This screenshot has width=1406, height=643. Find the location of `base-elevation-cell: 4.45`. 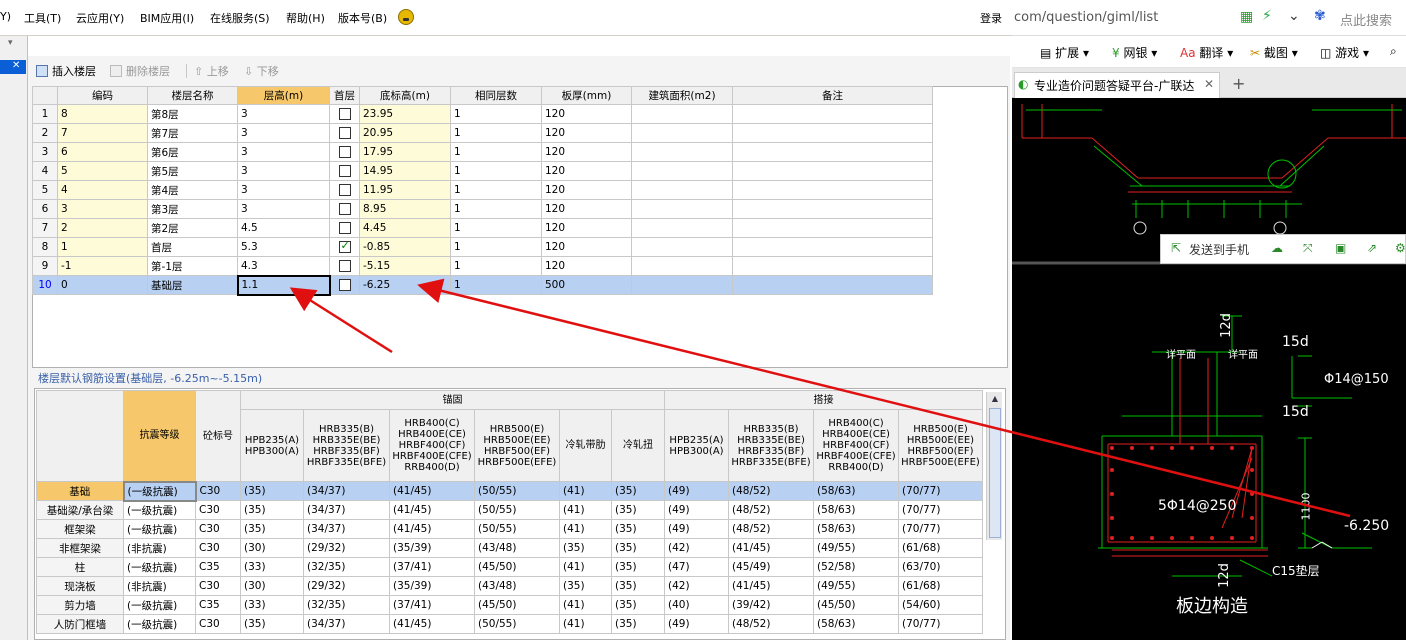

base-elevation-cell: 4.45 is located at coordinates (405, 228).